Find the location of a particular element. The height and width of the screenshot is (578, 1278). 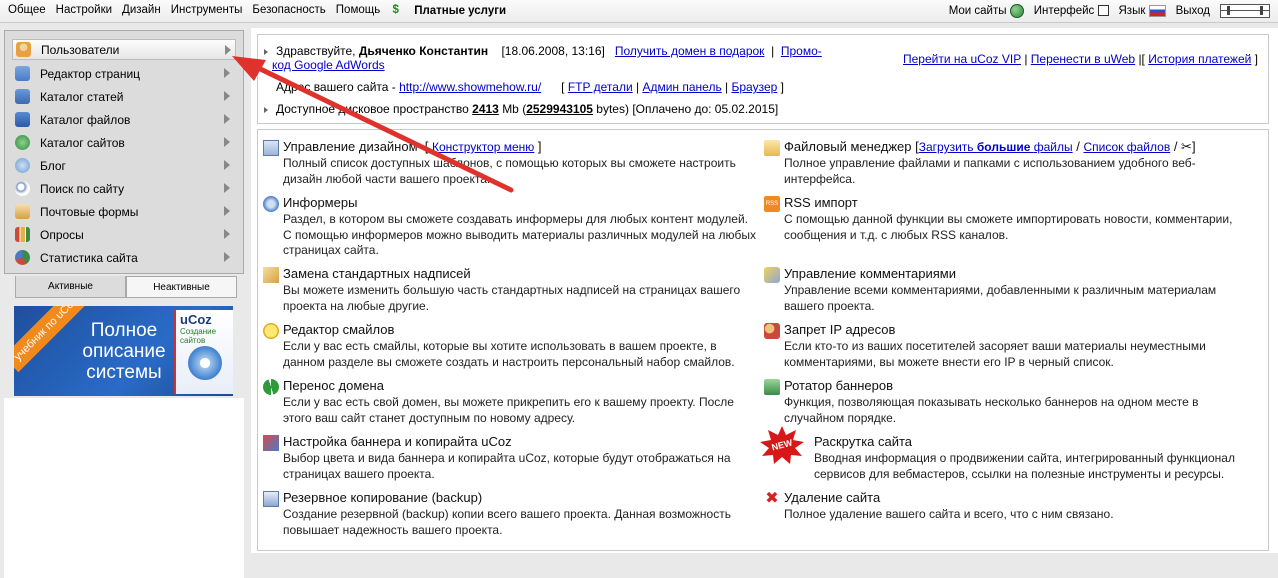

module-title-link: Удаление сайта is located at coordinates (832, 497).